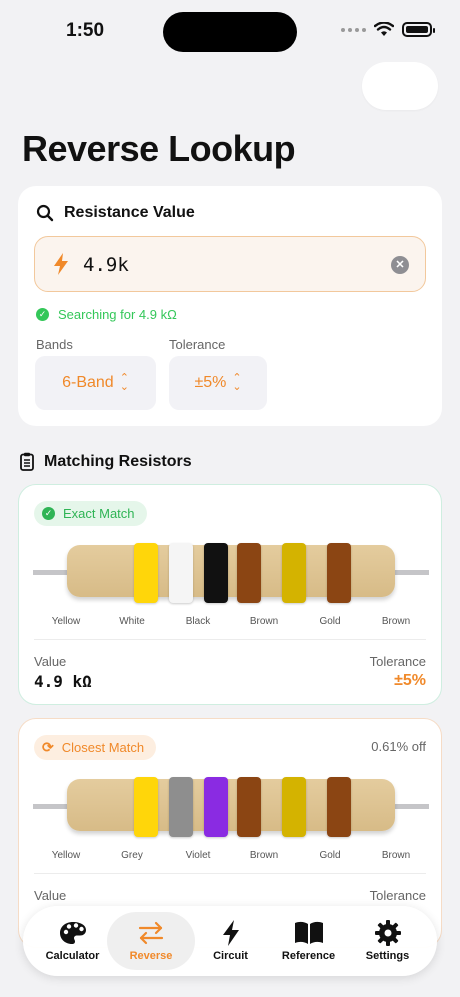  What do you see at coordinates (103, 747) in the screenshot?
I see `badge-label: Closest Match` at bounding box center [103, 747].